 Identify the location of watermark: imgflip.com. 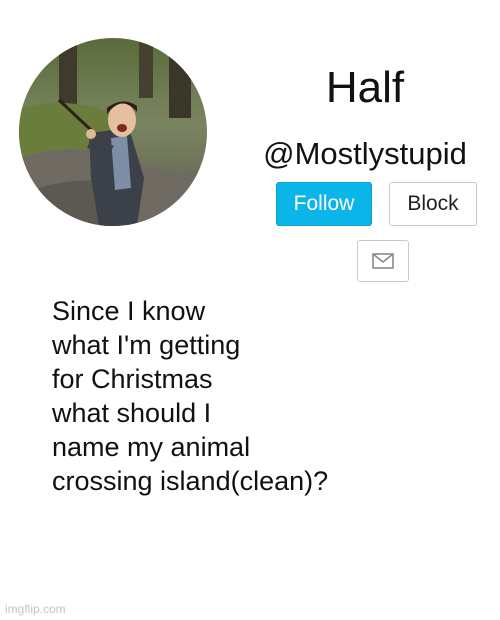
(35, 609).